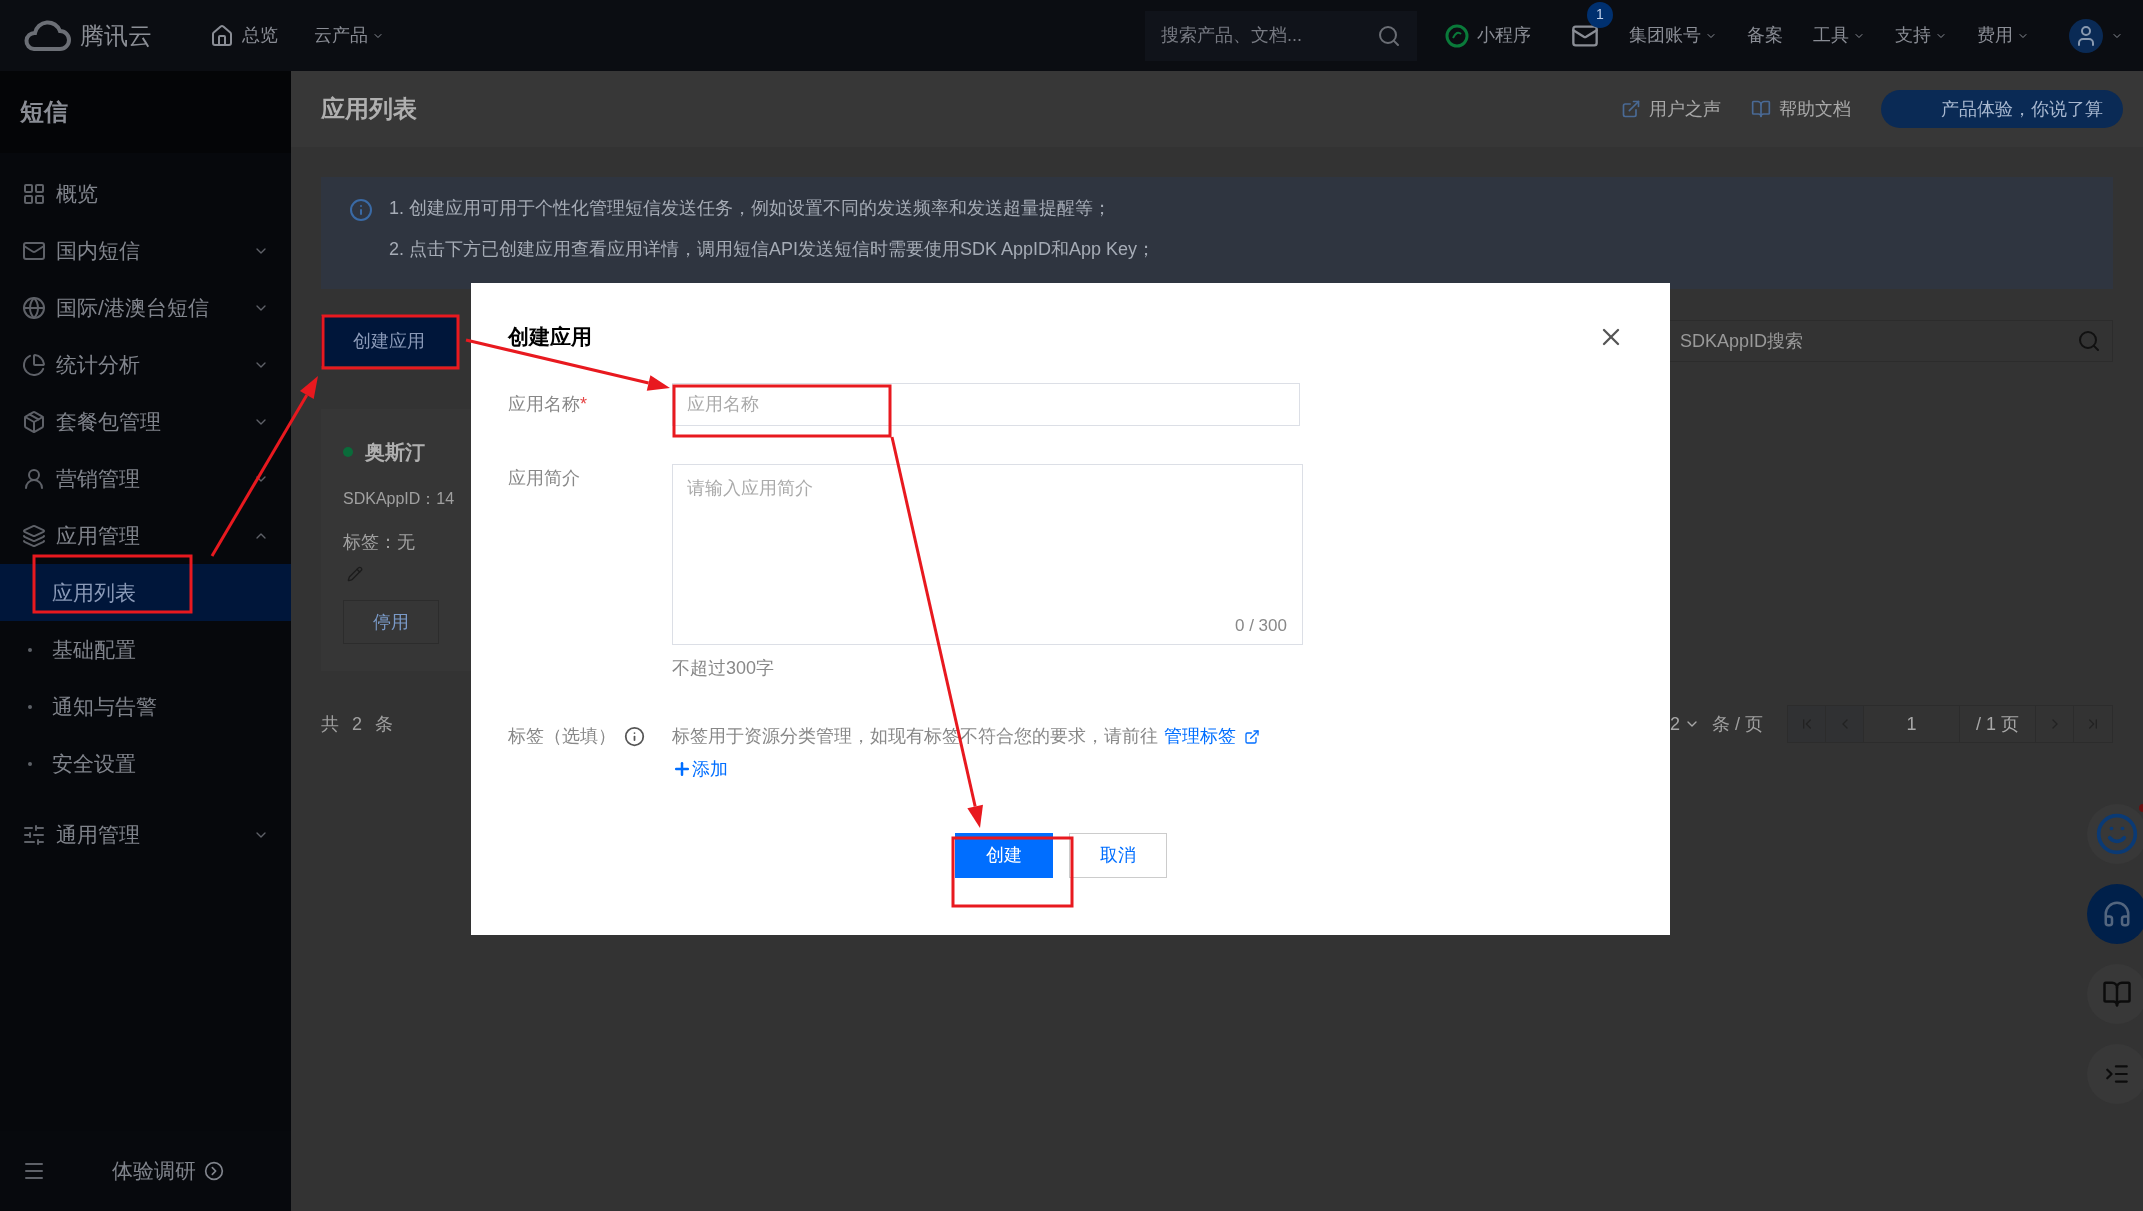 The image size is (2143, 1211). Describe the element at coordinates (145, 706) in the screenshot. I see `sidebar-subitem: 通知与告警` at that location.